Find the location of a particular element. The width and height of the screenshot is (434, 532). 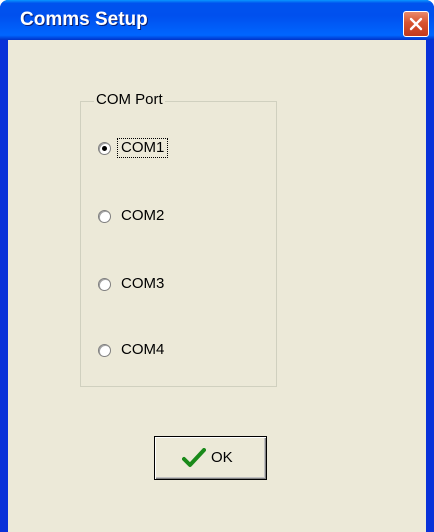

ok-button-label: OK is located at coordinates (222, 457).